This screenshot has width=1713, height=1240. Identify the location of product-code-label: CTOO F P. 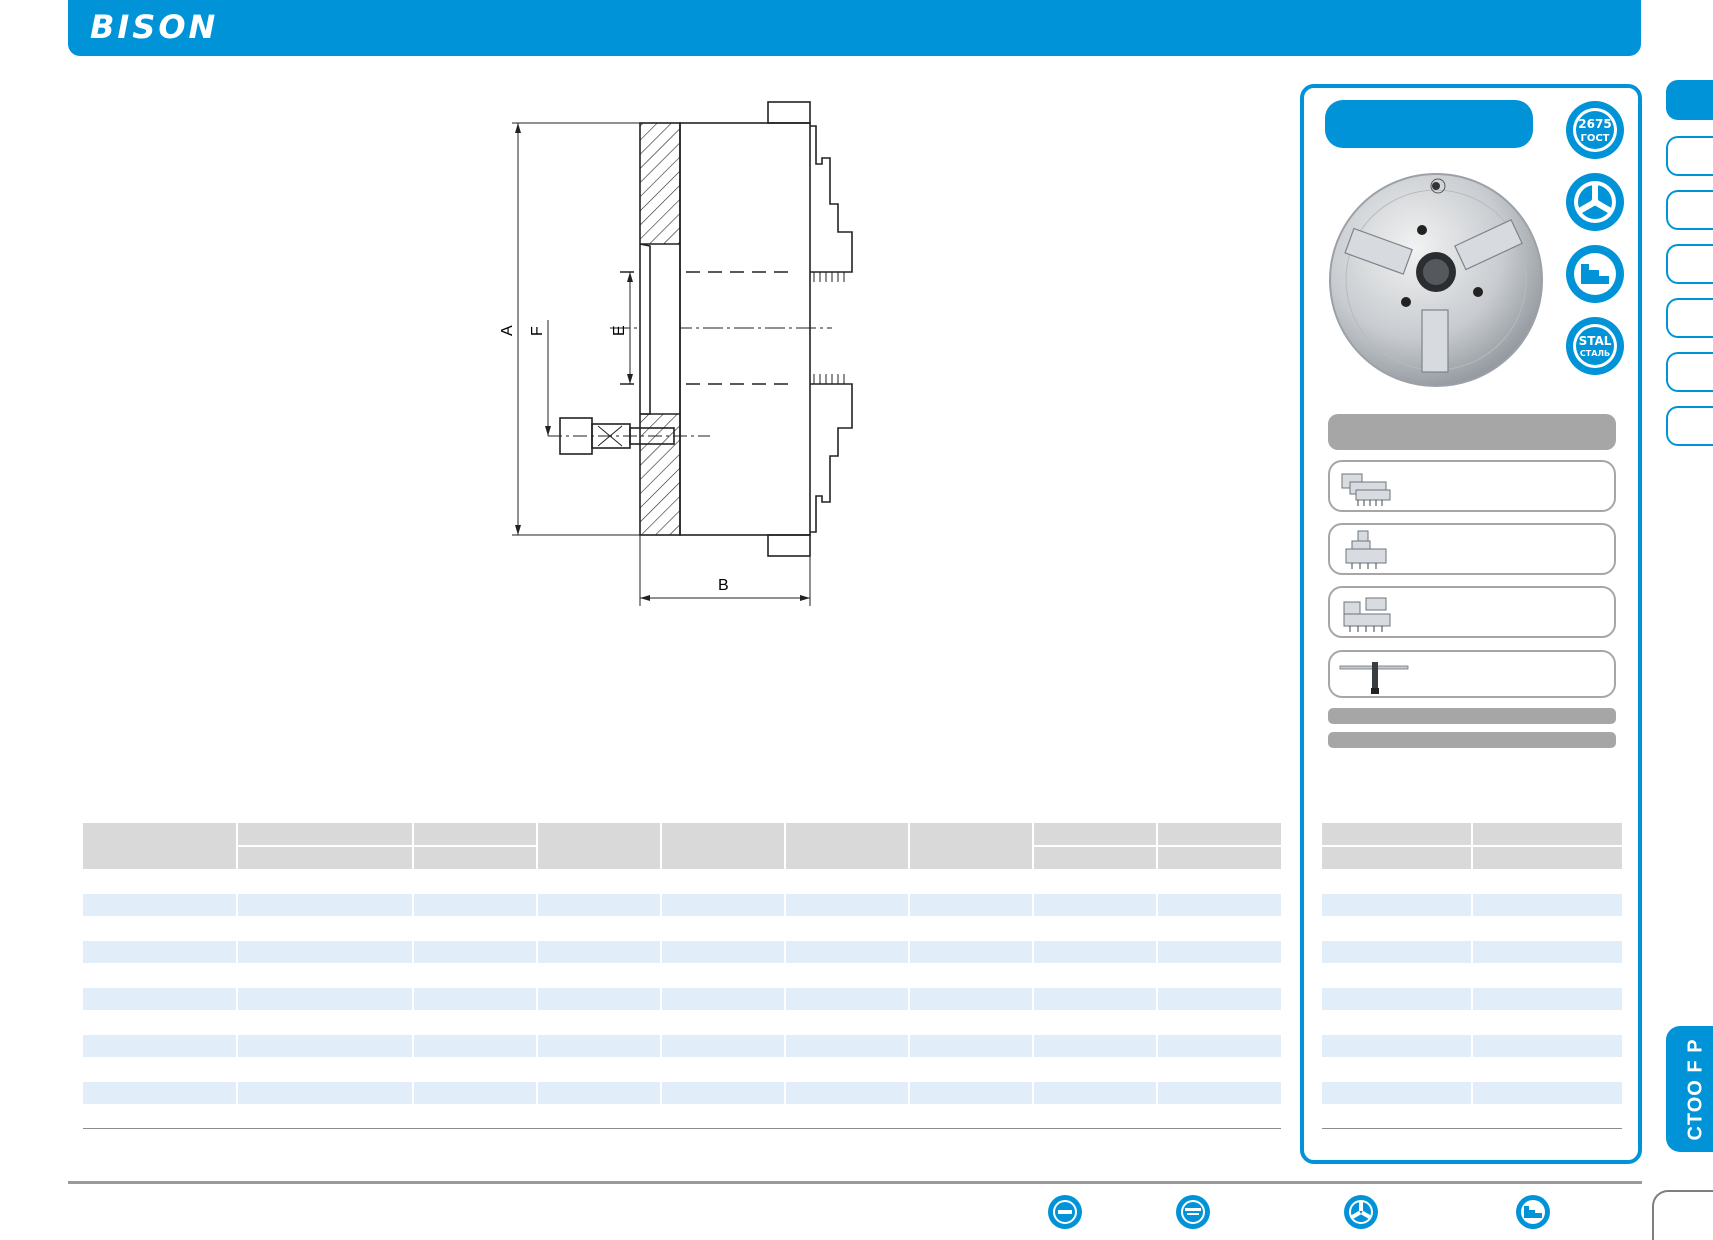
(1695, 1089).